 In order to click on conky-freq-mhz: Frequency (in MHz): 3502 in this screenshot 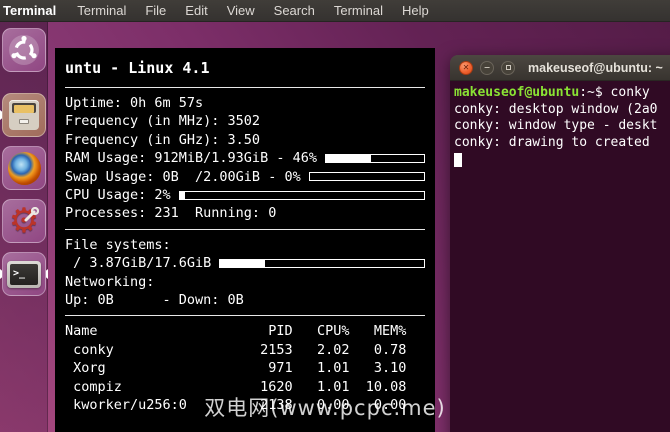, I will do `click(163, 121)`.